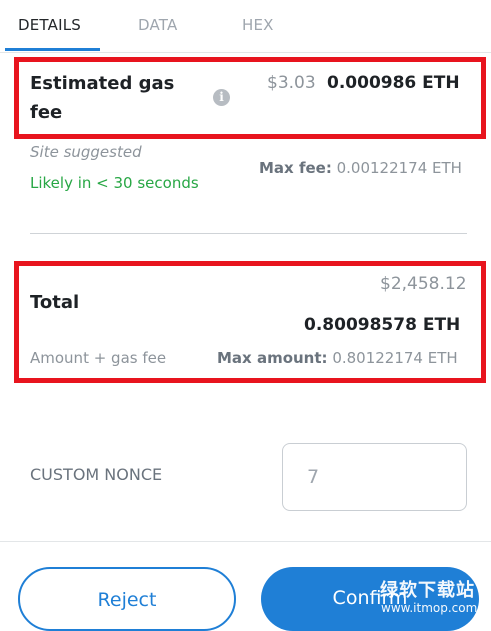 This screenshot has width=491, height=631. Describe the element at coordinates (374, 477) in the screenshot. I see `custom-nonce-input` at that location.